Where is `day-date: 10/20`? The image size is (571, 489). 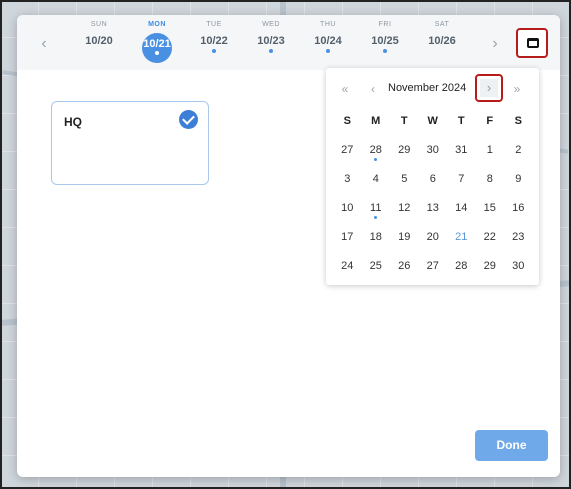
day-date: 10/20 is located at coordinates (99, 41).